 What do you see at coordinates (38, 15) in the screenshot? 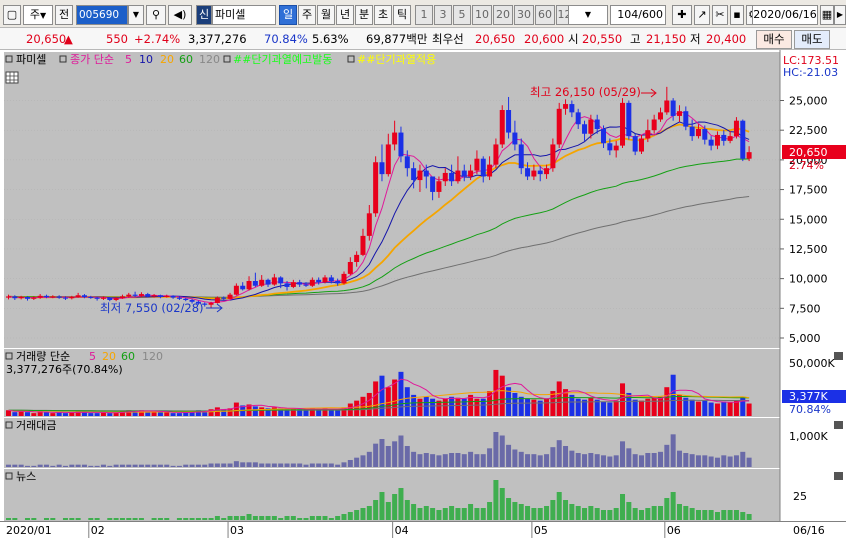
I see `period-select: 주▼` at bounding box center [38, 15].